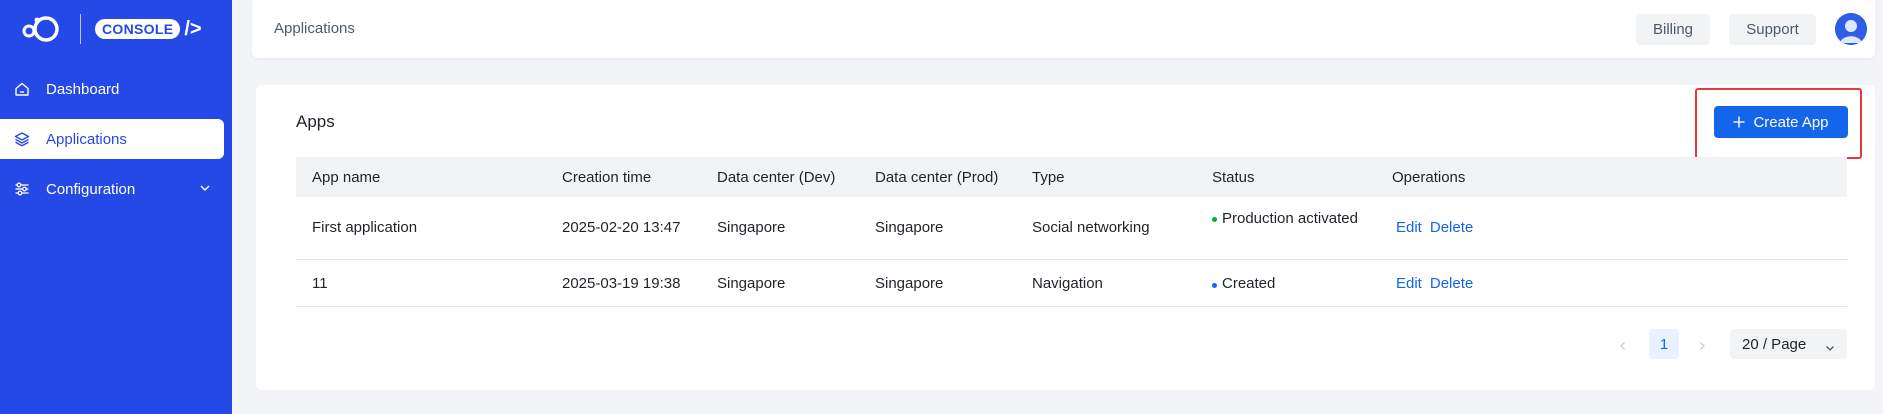 Image resolution: width=1883 pixels, height=414 pixels. I want to click on status-badge: Production activated, so click(1292, 218).